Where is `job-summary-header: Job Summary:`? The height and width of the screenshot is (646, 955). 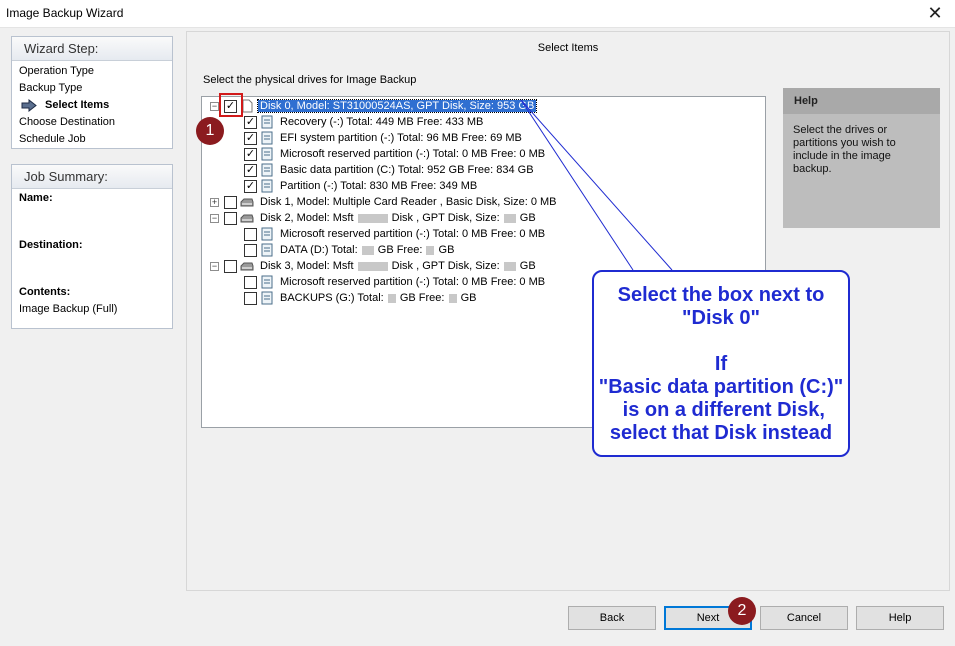 job-summary-header: Job Summary: is located at coordinates (92, 177).